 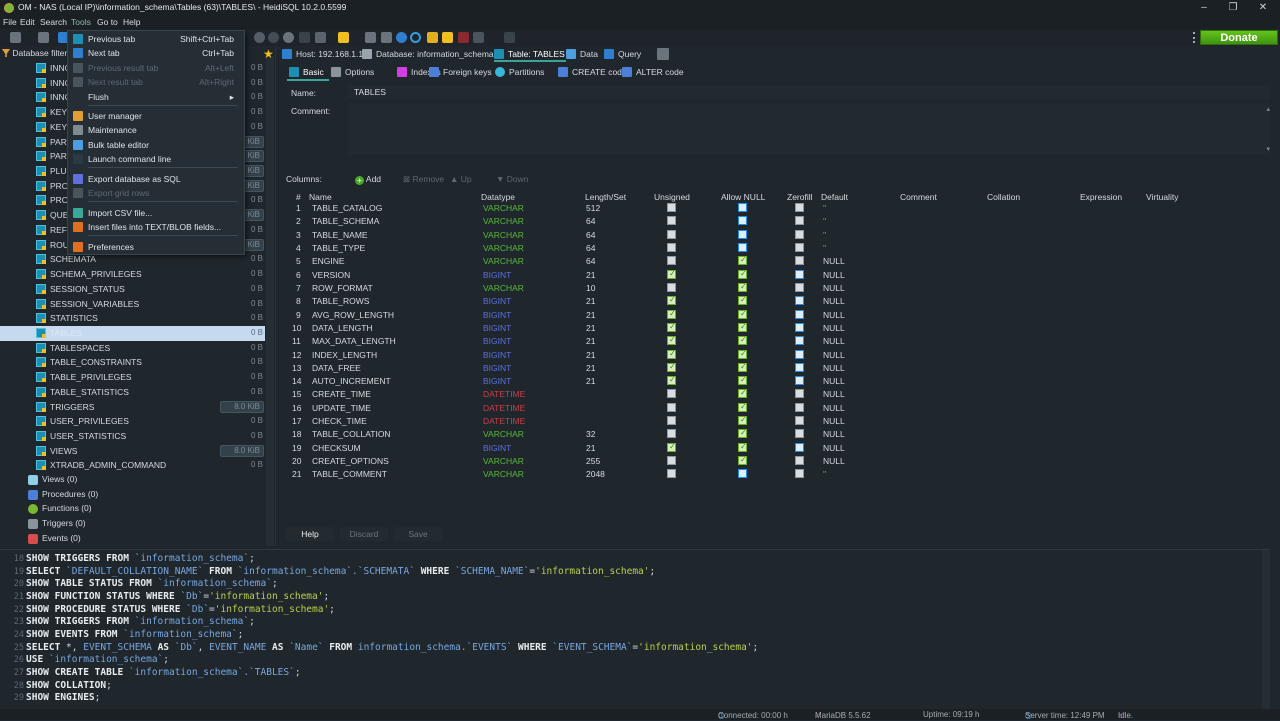 What do you see at coordinates (743, 197) in the screenshot?
I see `column-header-allow-null: Allow NULL` at bounding box center [743, 197].